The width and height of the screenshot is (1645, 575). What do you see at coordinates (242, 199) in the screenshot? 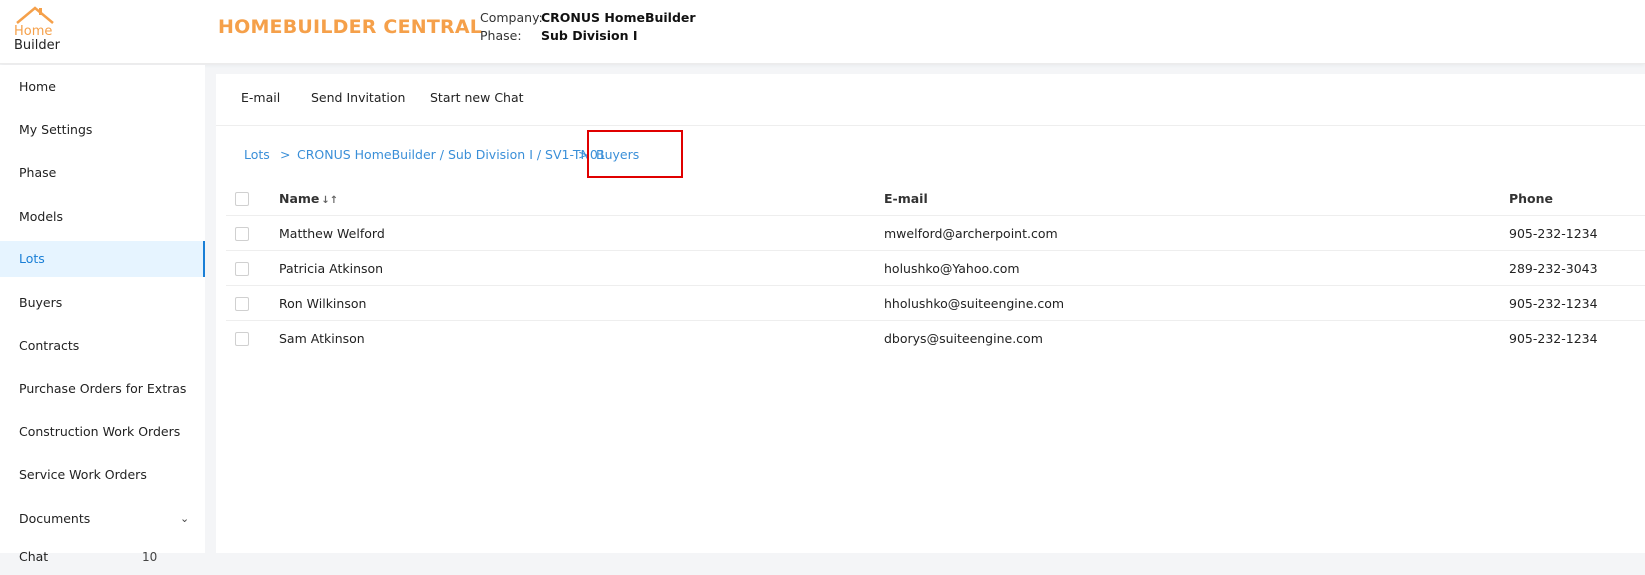
I see `select-all-checkbox` at bounding box center [242, 199].